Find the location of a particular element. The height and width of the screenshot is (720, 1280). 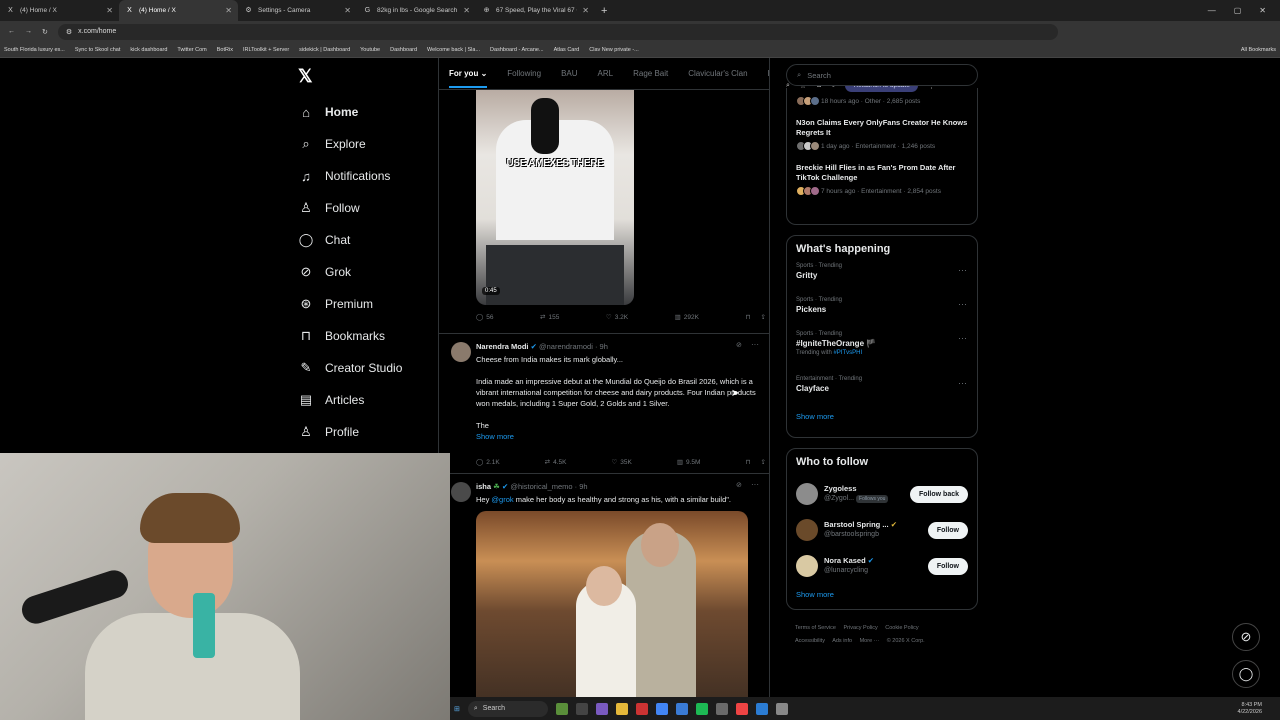

nav-item-creator-studio: ✎ Creator Studio is located at coordinates (350, 368).